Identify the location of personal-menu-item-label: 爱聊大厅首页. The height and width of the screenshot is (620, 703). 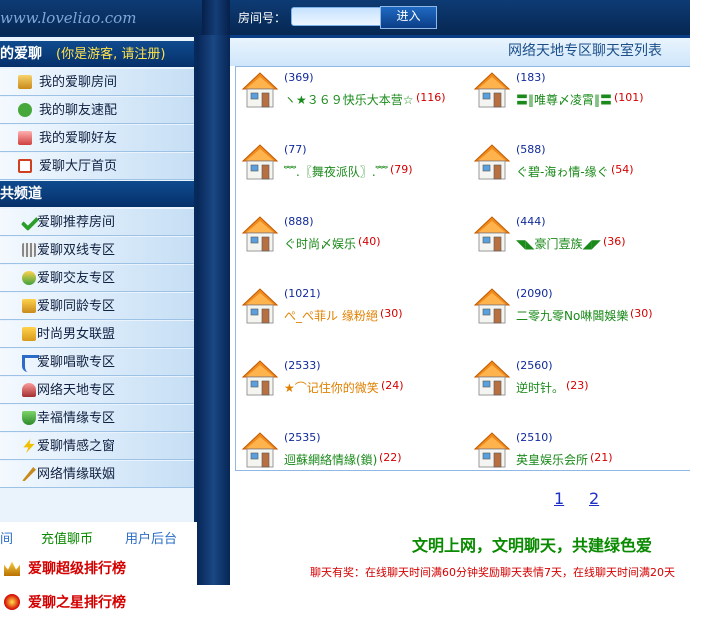
(78, 166).